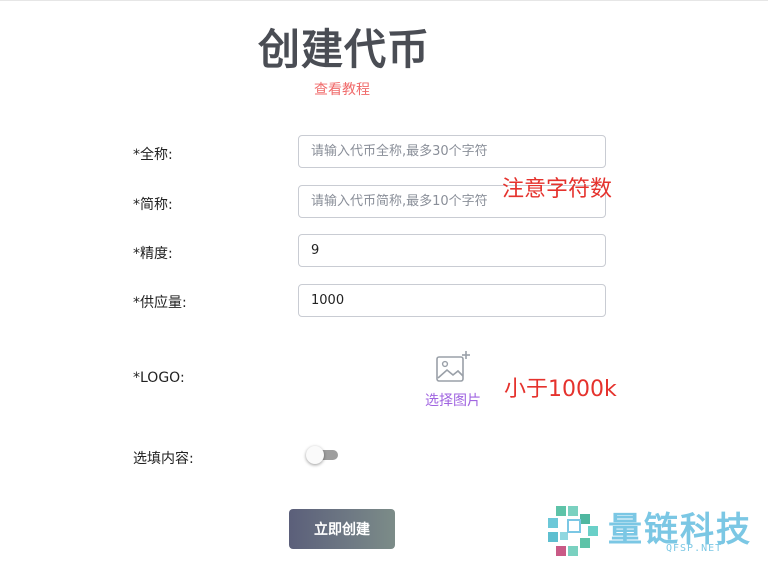 Image resolution: width=768 pixels, height=562 pixels. What do you see at coordinates (342, 89) in the screenshot?
I see `tutorial-link: 查看教程` at bounding box center [342, 89].